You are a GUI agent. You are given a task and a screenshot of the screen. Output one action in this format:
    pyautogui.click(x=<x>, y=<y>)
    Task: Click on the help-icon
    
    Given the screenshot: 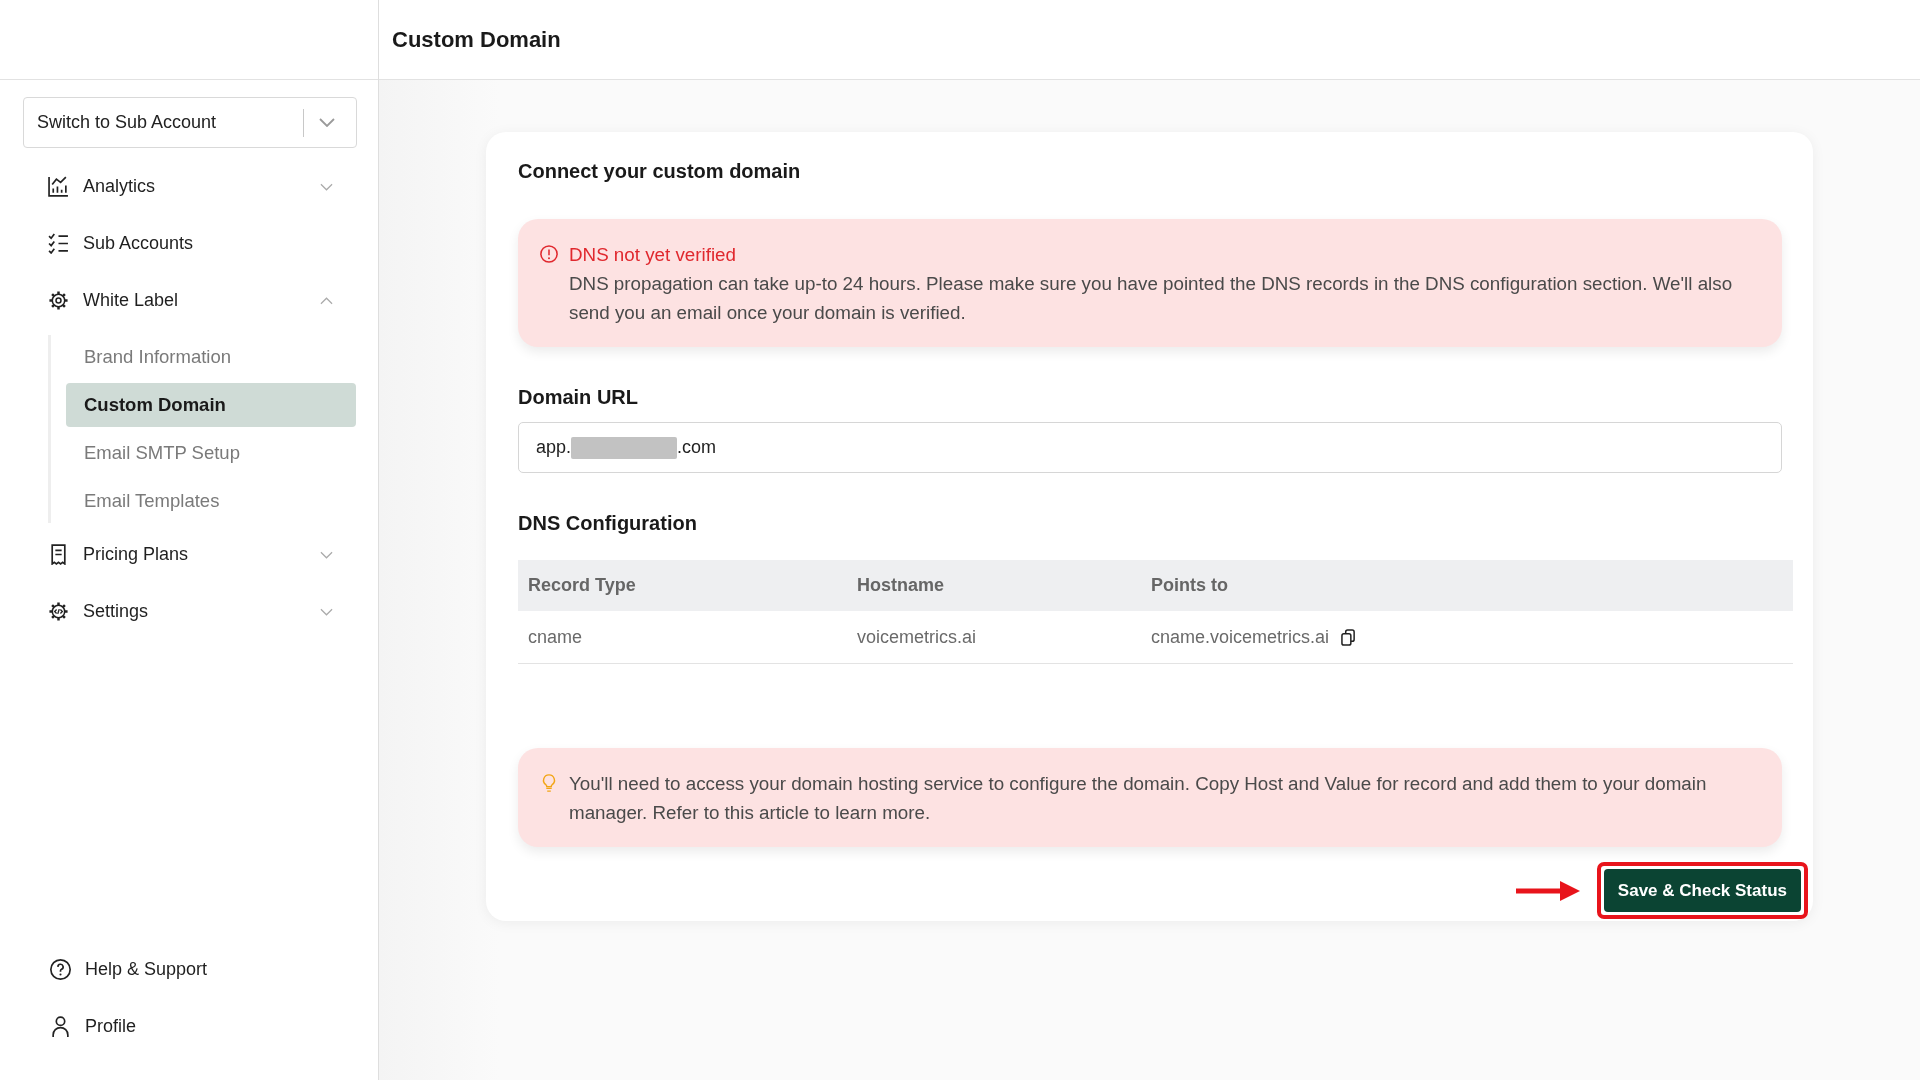 What is the action you would take?
    pyautogui.click(x=60, y=969)
    